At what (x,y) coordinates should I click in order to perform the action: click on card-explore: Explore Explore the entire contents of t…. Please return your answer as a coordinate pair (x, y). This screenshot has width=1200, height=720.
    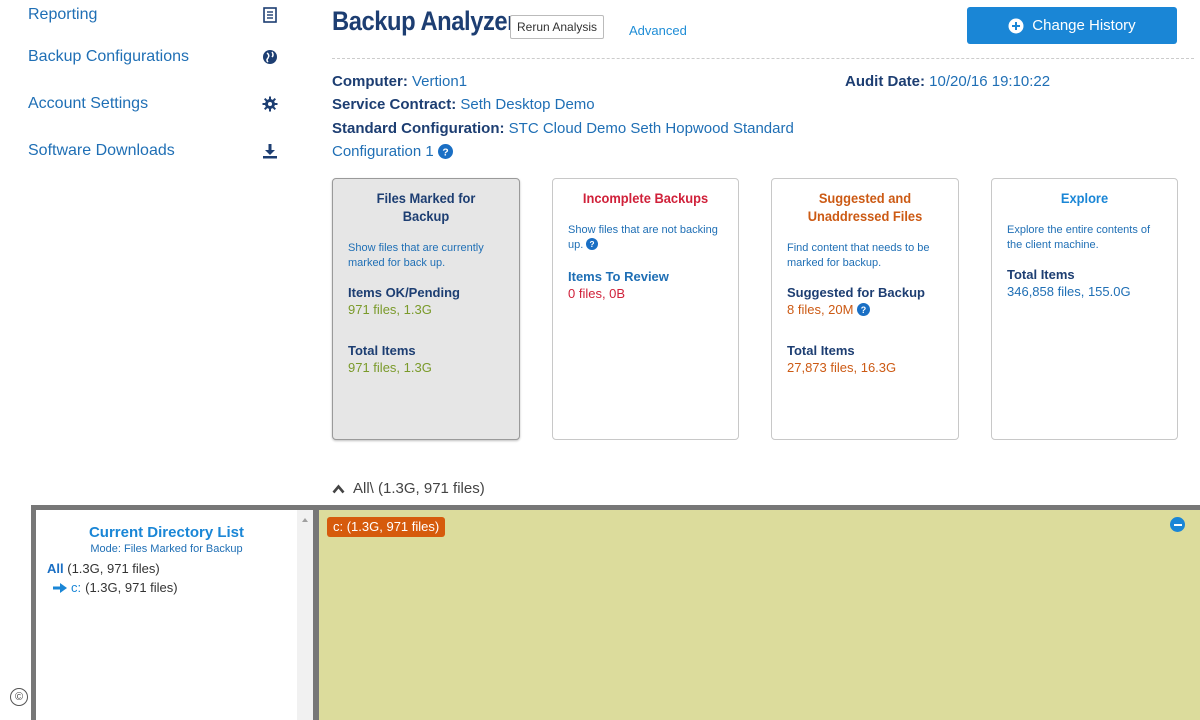
    Looking at the image, I should click on (1084, 309).